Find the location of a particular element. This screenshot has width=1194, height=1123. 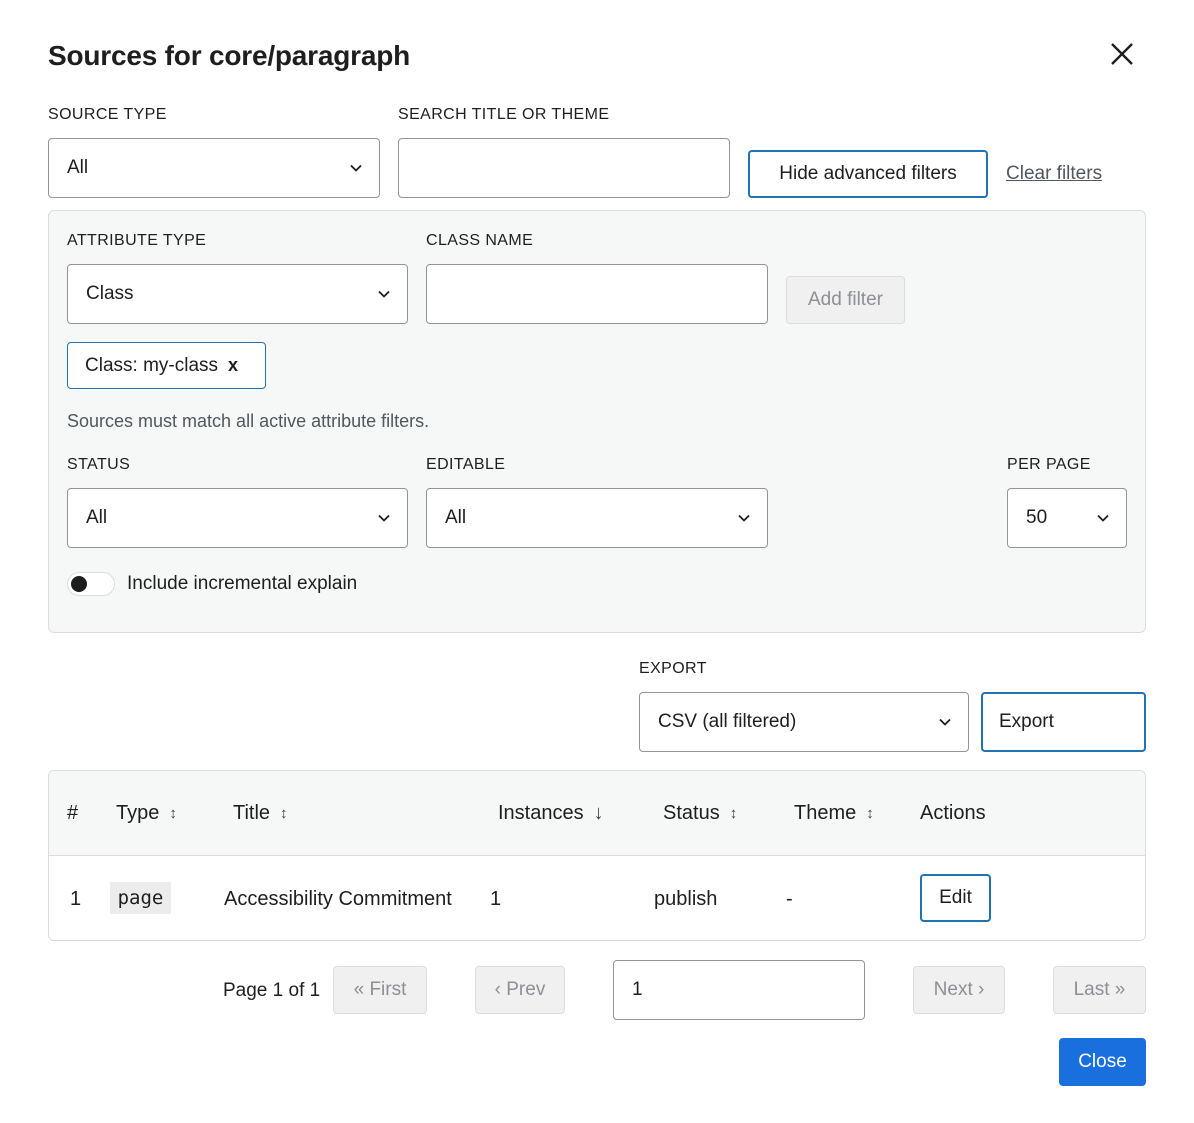

export-format-value: CSV (all filtered) is located at coordinates (727, 721).